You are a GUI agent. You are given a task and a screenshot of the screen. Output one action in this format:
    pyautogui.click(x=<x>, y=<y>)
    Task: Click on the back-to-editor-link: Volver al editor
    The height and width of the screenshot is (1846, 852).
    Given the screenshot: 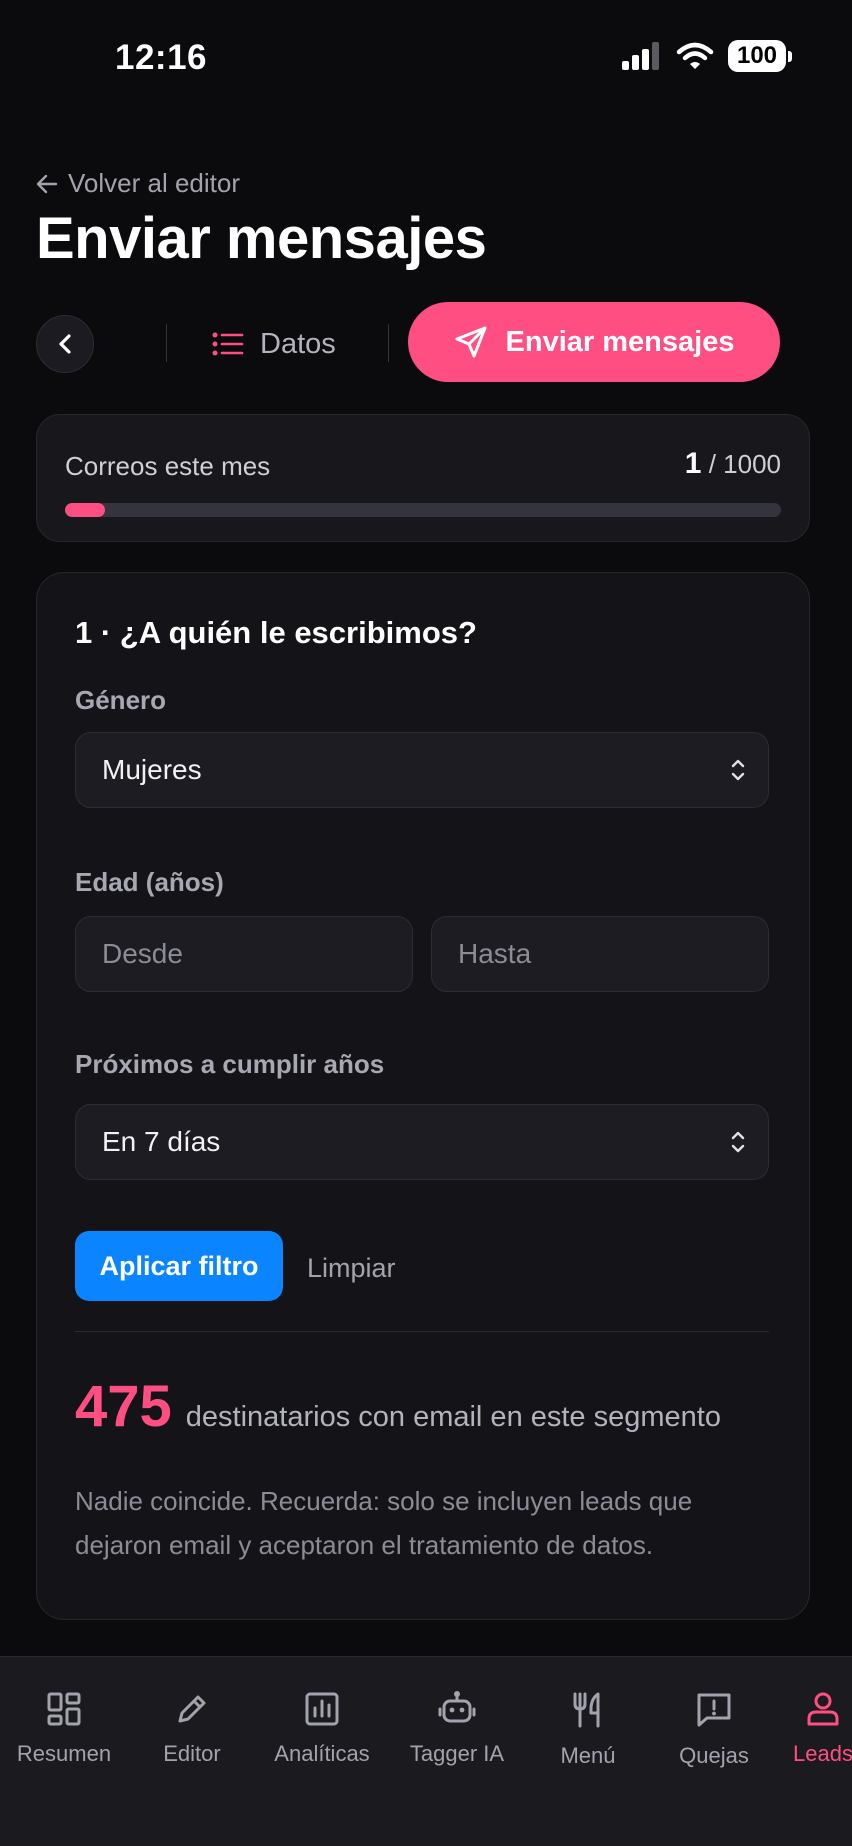 What is the action you would take?
    pyautogui.click(x=138, y=183)
    